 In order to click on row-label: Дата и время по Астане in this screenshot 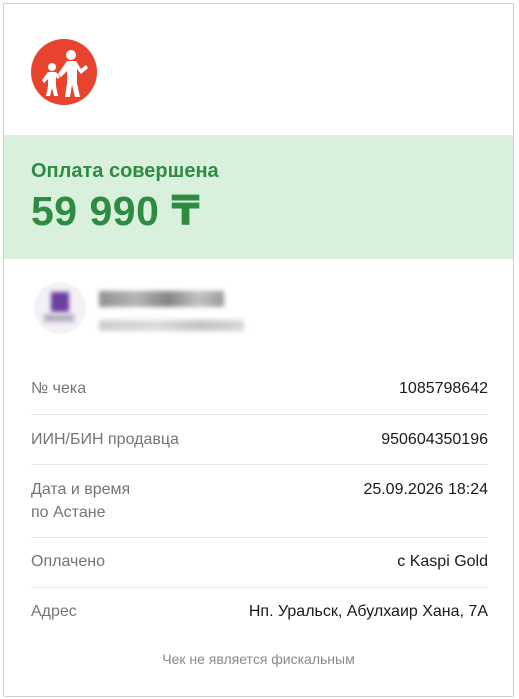, I will do `click(80, 501)`.